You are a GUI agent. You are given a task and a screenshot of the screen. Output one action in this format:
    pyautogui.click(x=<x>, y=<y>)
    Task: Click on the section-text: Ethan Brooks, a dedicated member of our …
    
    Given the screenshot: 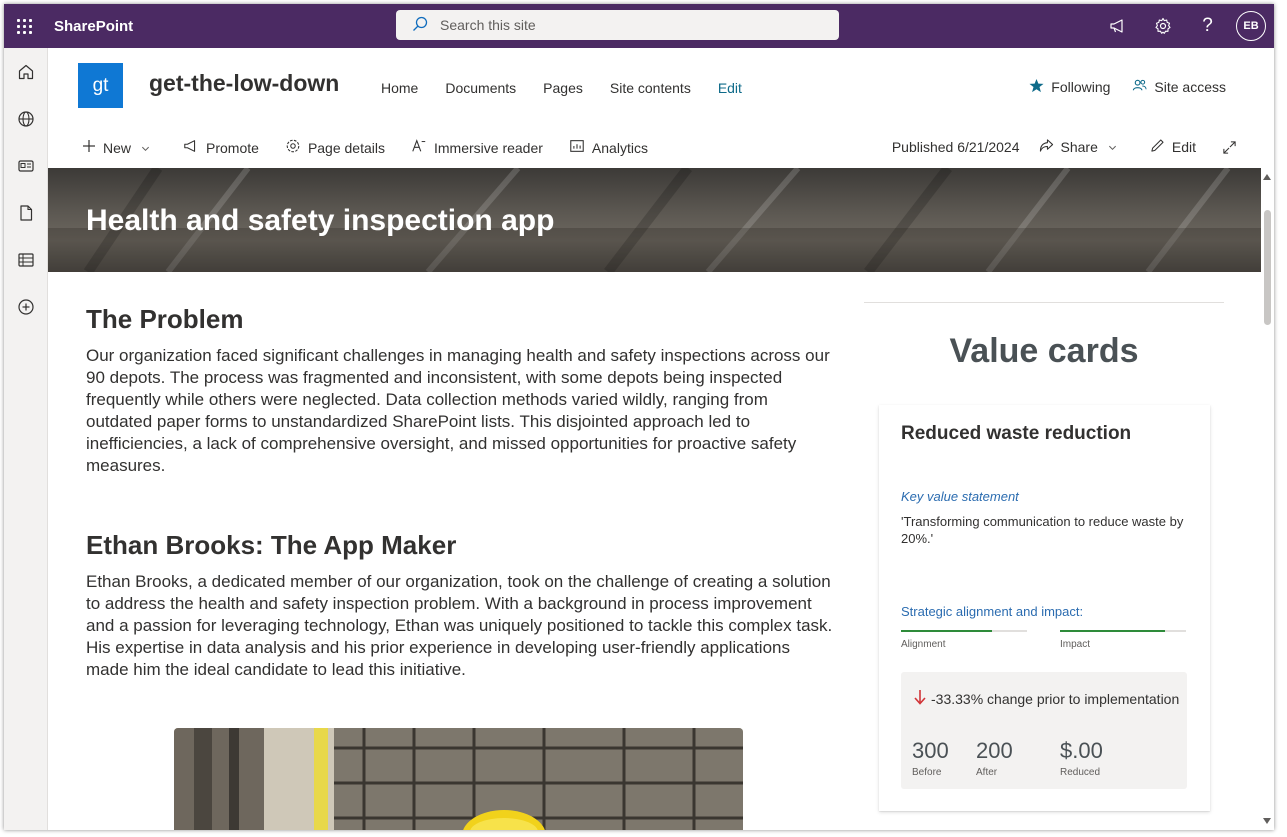 What is the action you would take?
    pyautogui.click(x=459, y=625)
    